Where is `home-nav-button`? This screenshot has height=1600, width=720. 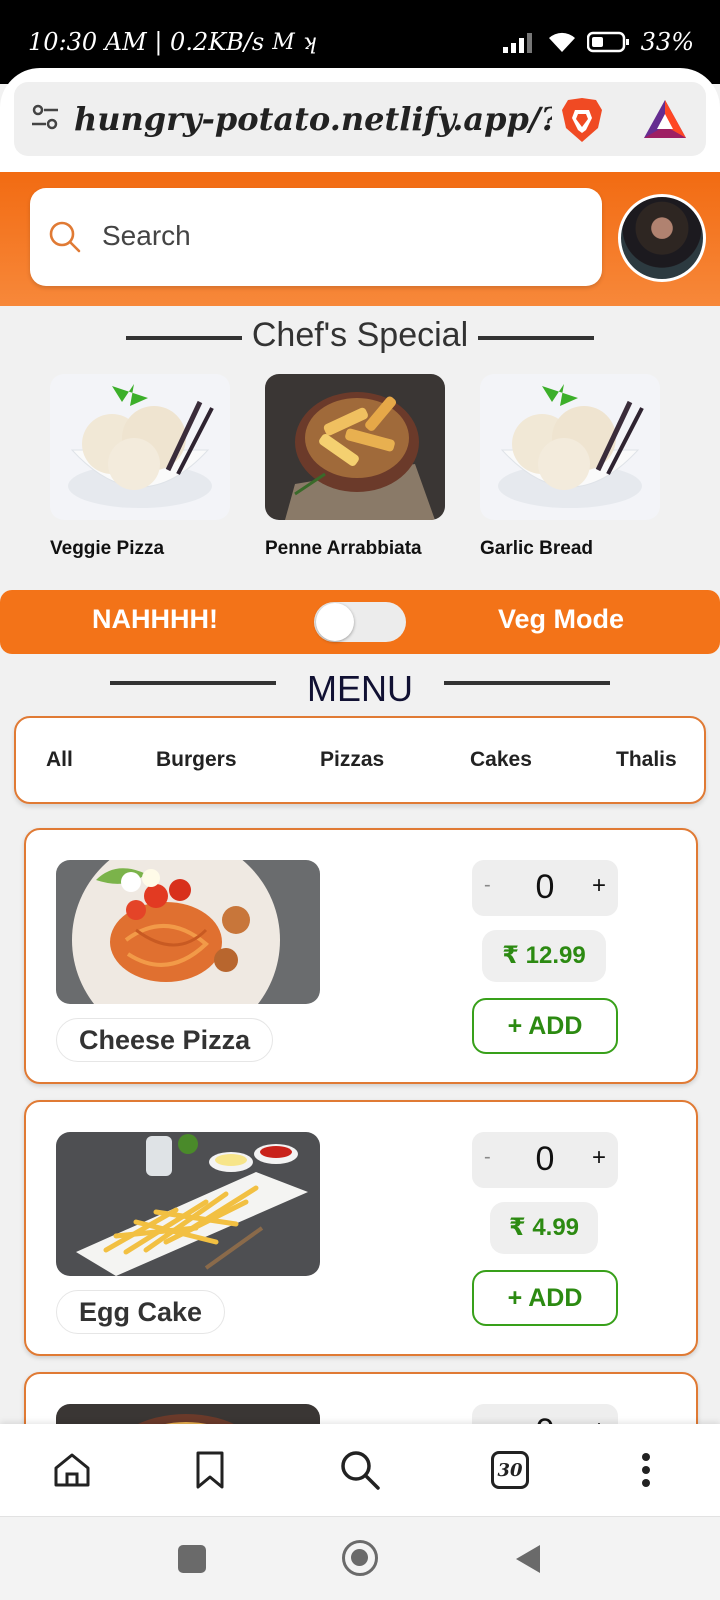
home-nav-button is located at coordinates (360, 1558).